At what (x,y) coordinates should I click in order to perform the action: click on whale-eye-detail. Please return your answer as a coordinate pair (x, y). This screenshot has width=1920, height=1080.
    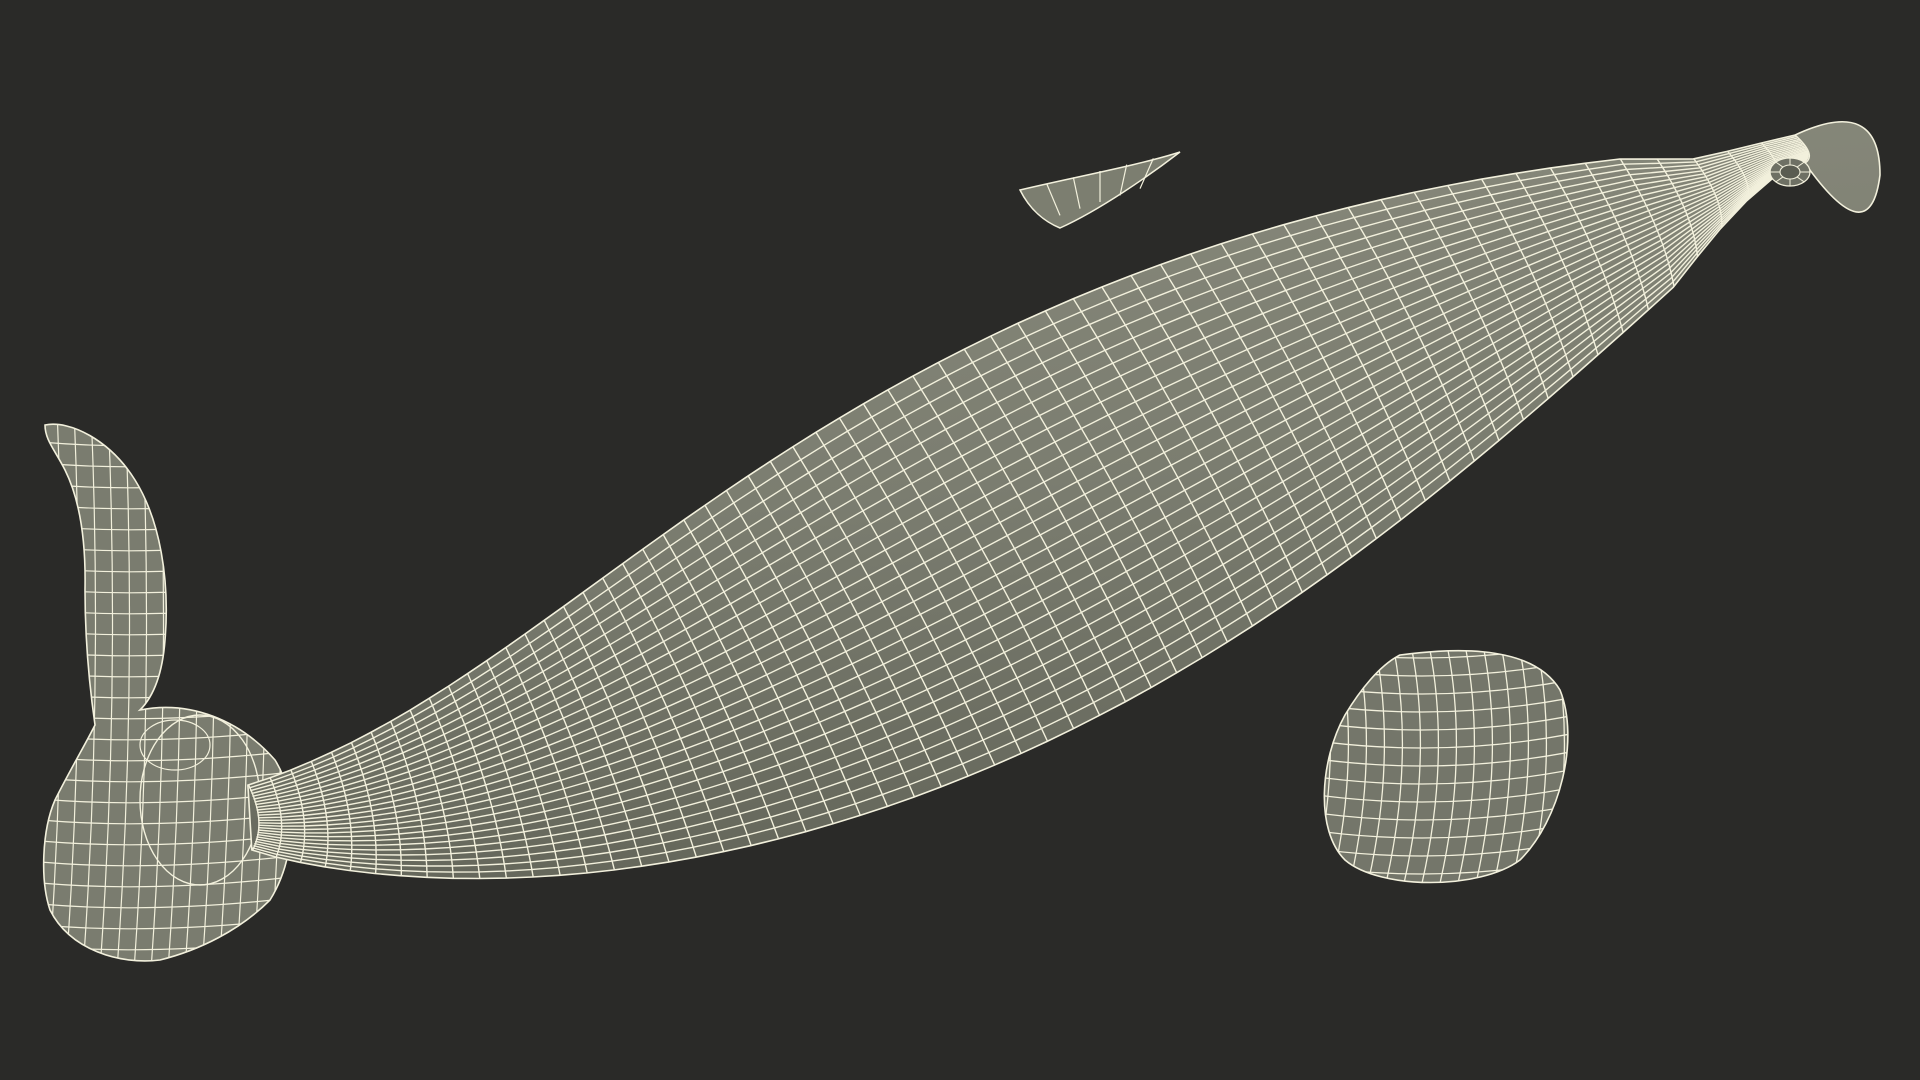
    Looking at the image, I should click on (1790, 172).